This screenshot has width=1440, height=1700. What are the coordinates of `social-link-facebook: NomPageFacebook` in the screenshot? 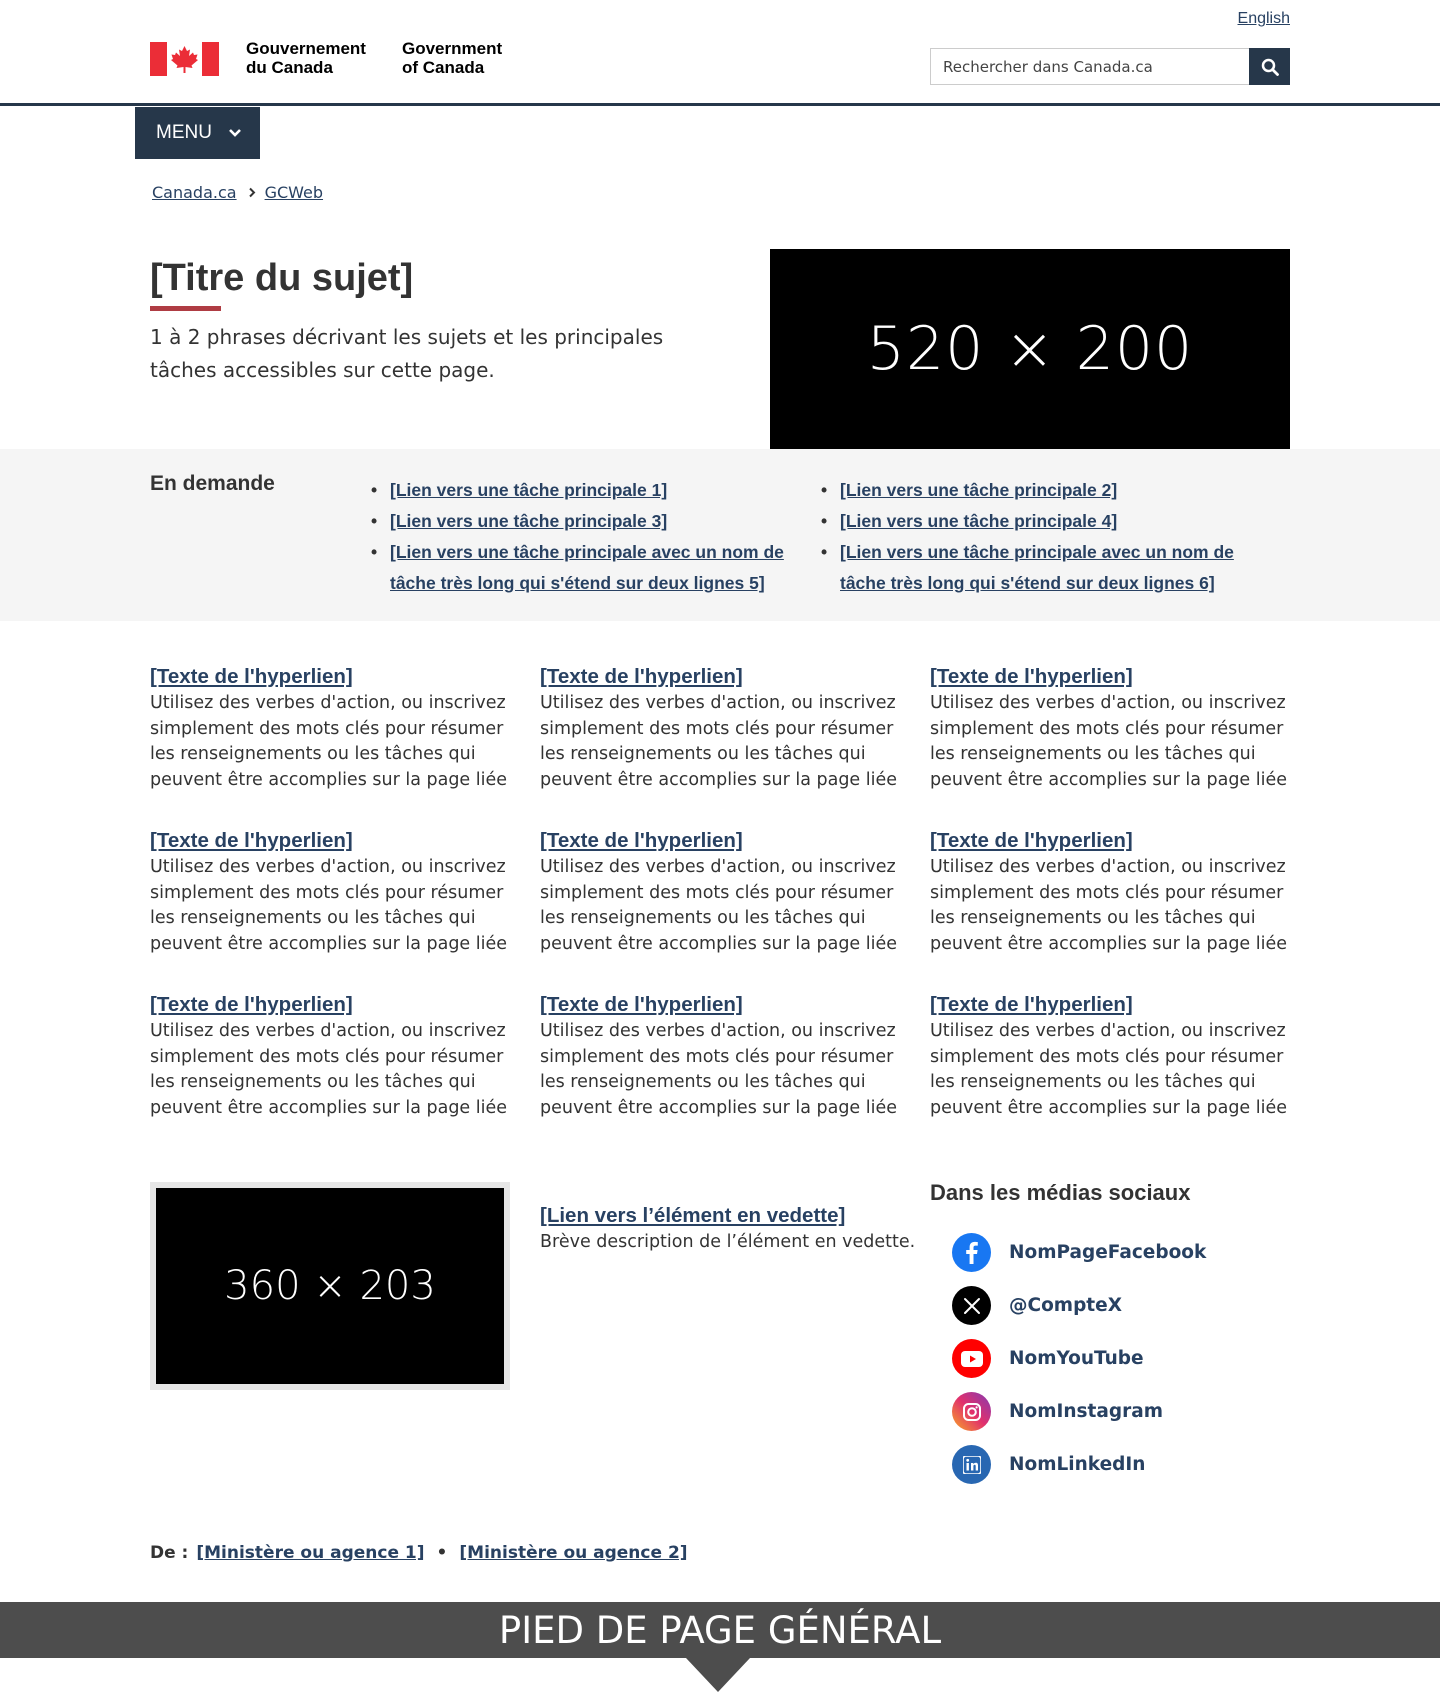 It's located at (1079, 1252).